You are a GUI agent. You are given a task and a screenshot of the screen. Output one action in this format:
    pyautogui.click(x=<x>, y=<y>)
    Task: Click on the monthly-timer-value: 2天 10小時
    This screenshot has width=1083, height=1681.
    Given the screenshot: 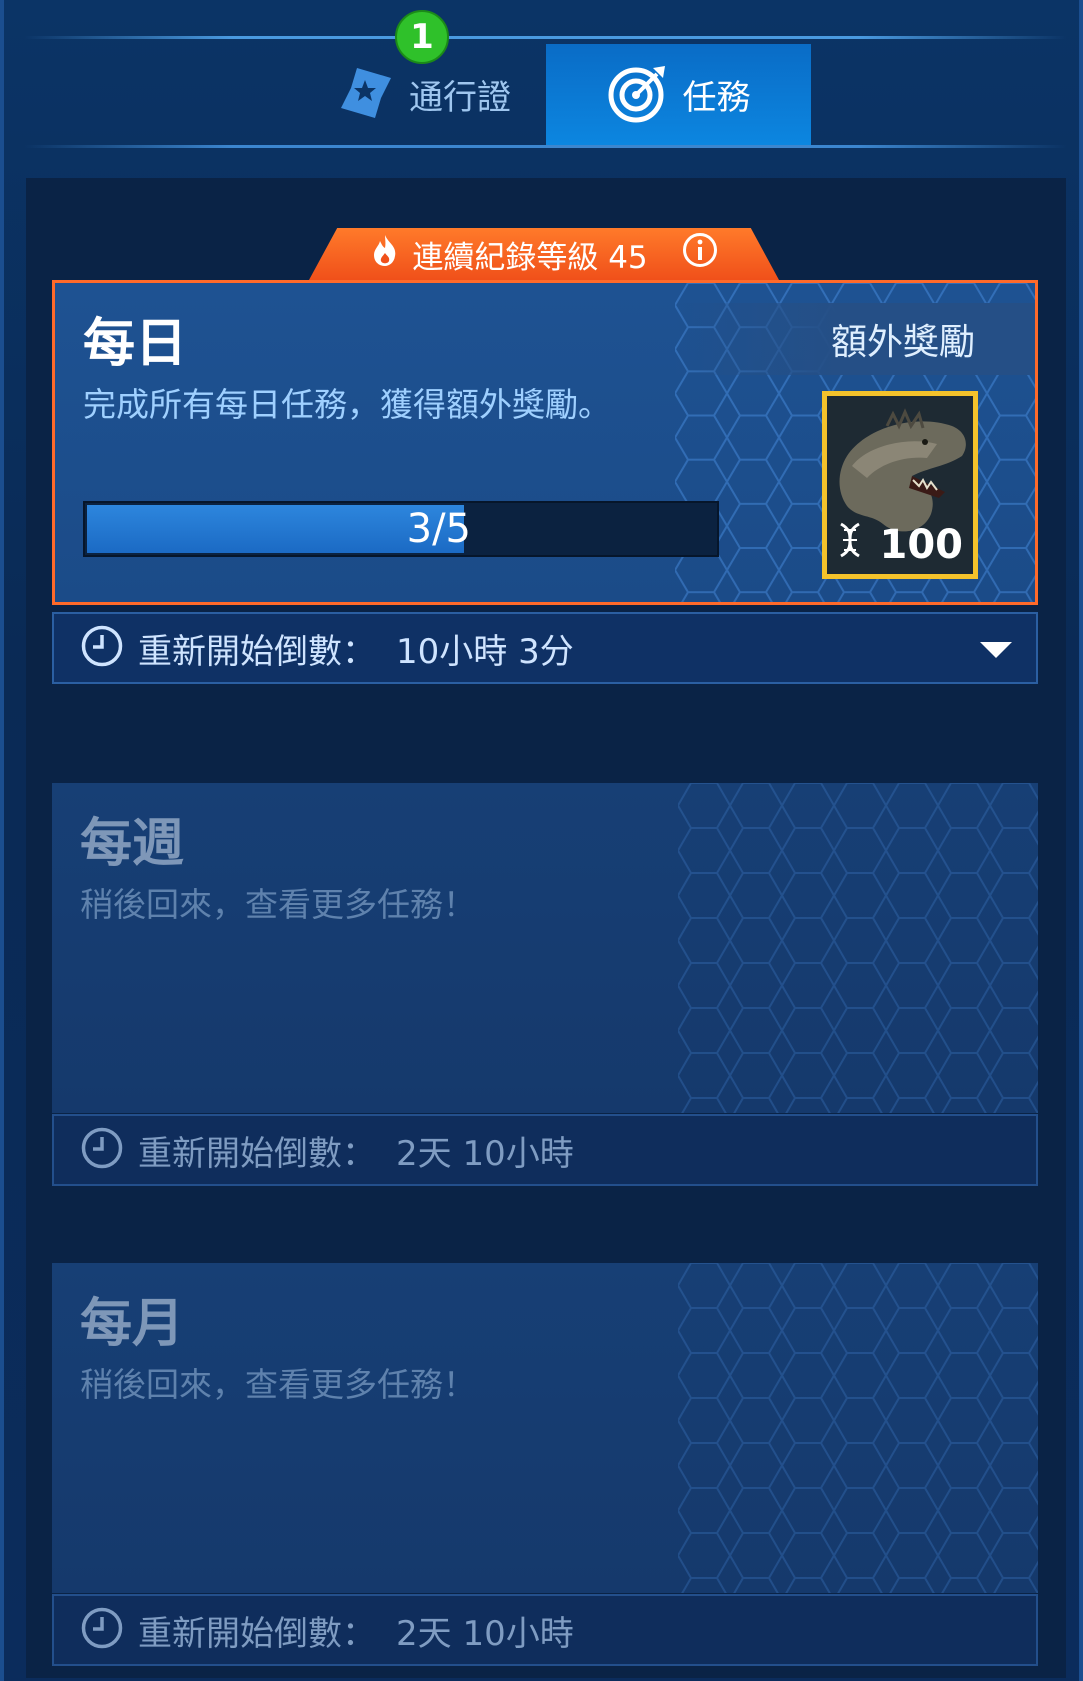 What is the action you would take?
    pyautogui.click(x=485, y=1633)
    